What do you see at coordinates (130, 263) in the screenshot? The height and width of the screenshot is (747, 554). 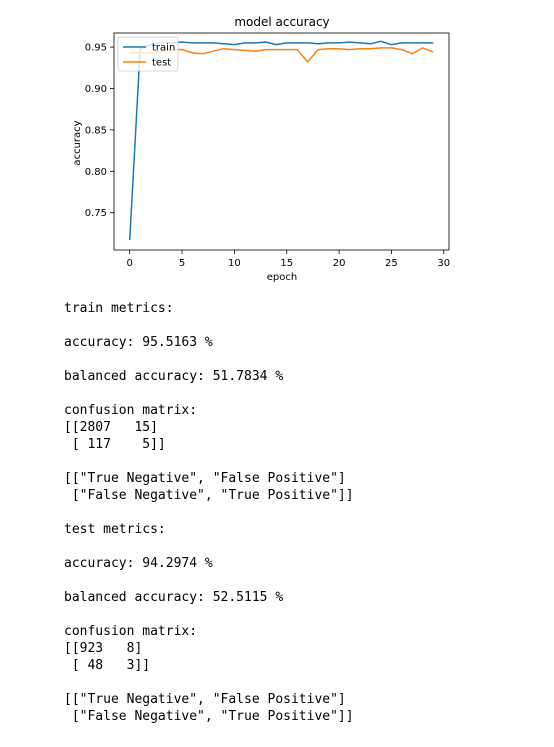 I see `x-tick-label: 0` at bounding box center [130, 263].